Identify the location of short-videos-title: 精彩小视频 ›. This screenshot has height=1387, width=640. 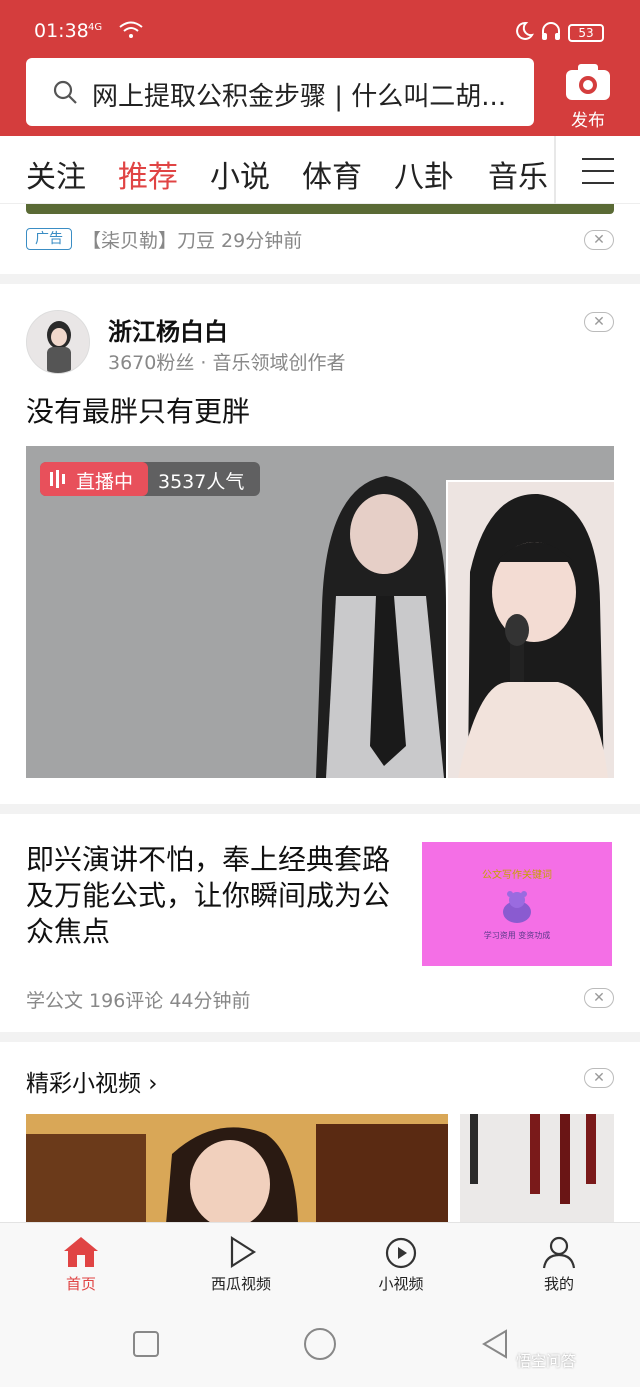
(92, 1081).